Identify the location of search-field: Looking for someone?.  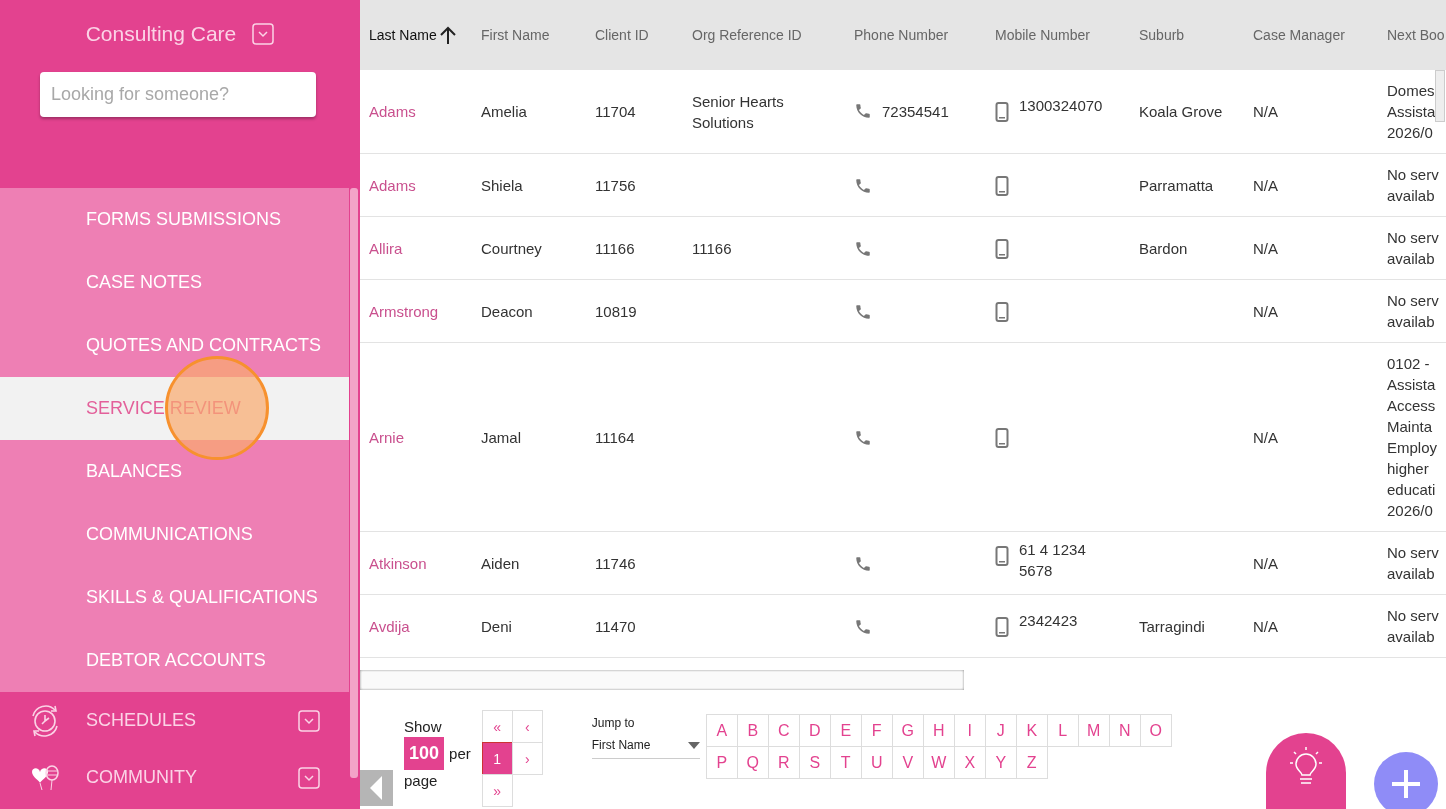
(178, 94).